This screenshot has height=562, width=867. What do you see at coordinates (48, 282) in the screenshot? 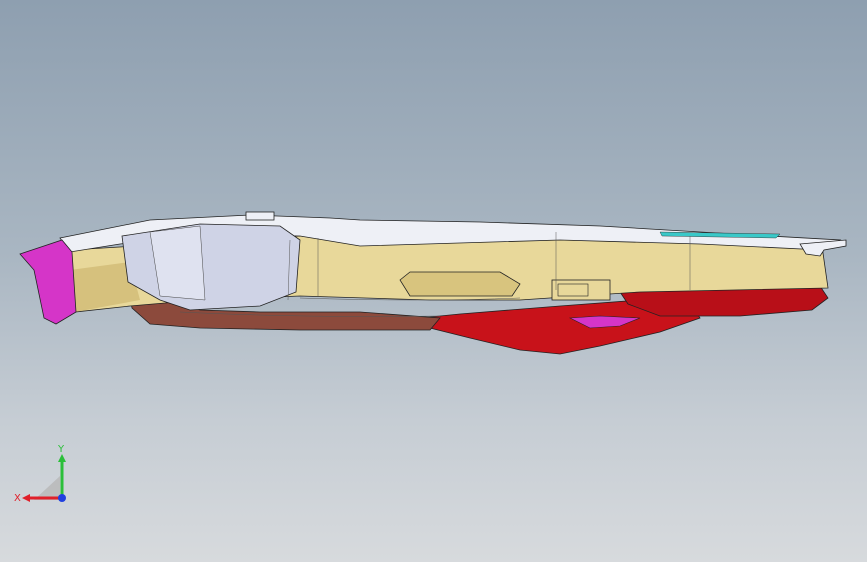
I see `left-end-cap` at bounding box center [48, 282].